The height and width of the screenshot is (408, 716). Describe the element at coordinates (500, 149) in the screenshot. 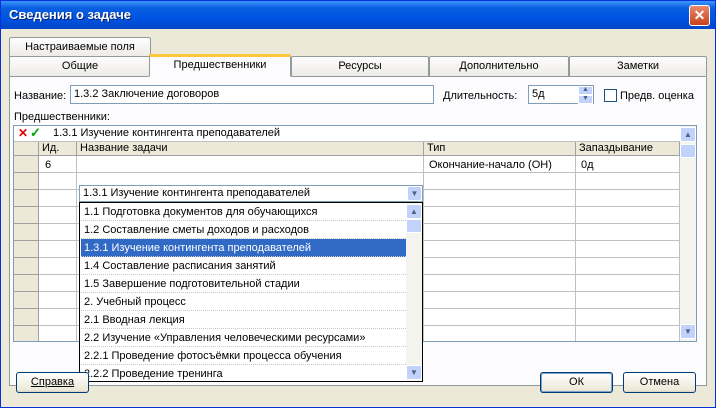

I see `column-header-type: Тип` at that location.